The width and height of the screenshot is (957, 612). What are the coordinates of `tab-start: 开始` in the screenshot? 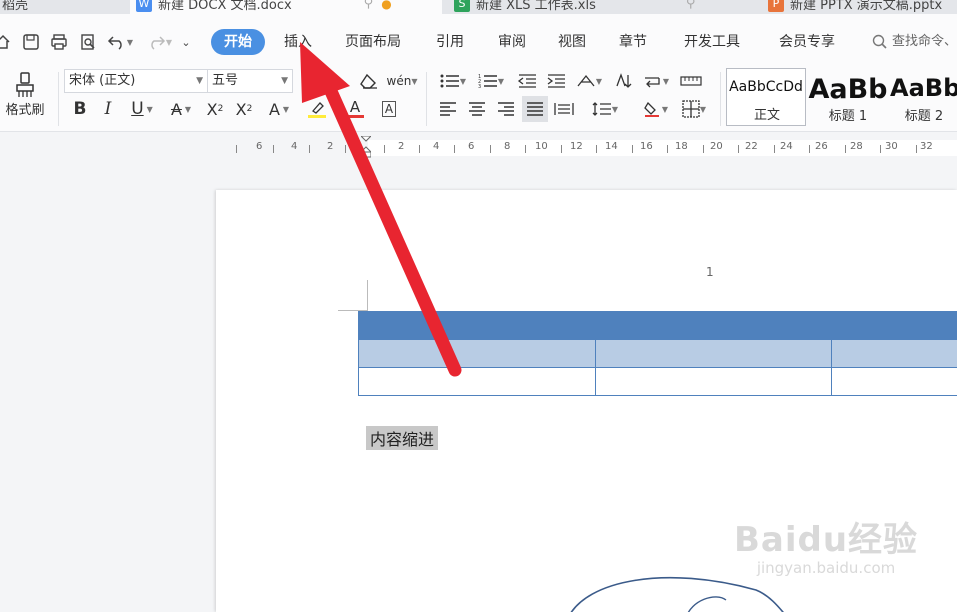 It's located at (238, 42).